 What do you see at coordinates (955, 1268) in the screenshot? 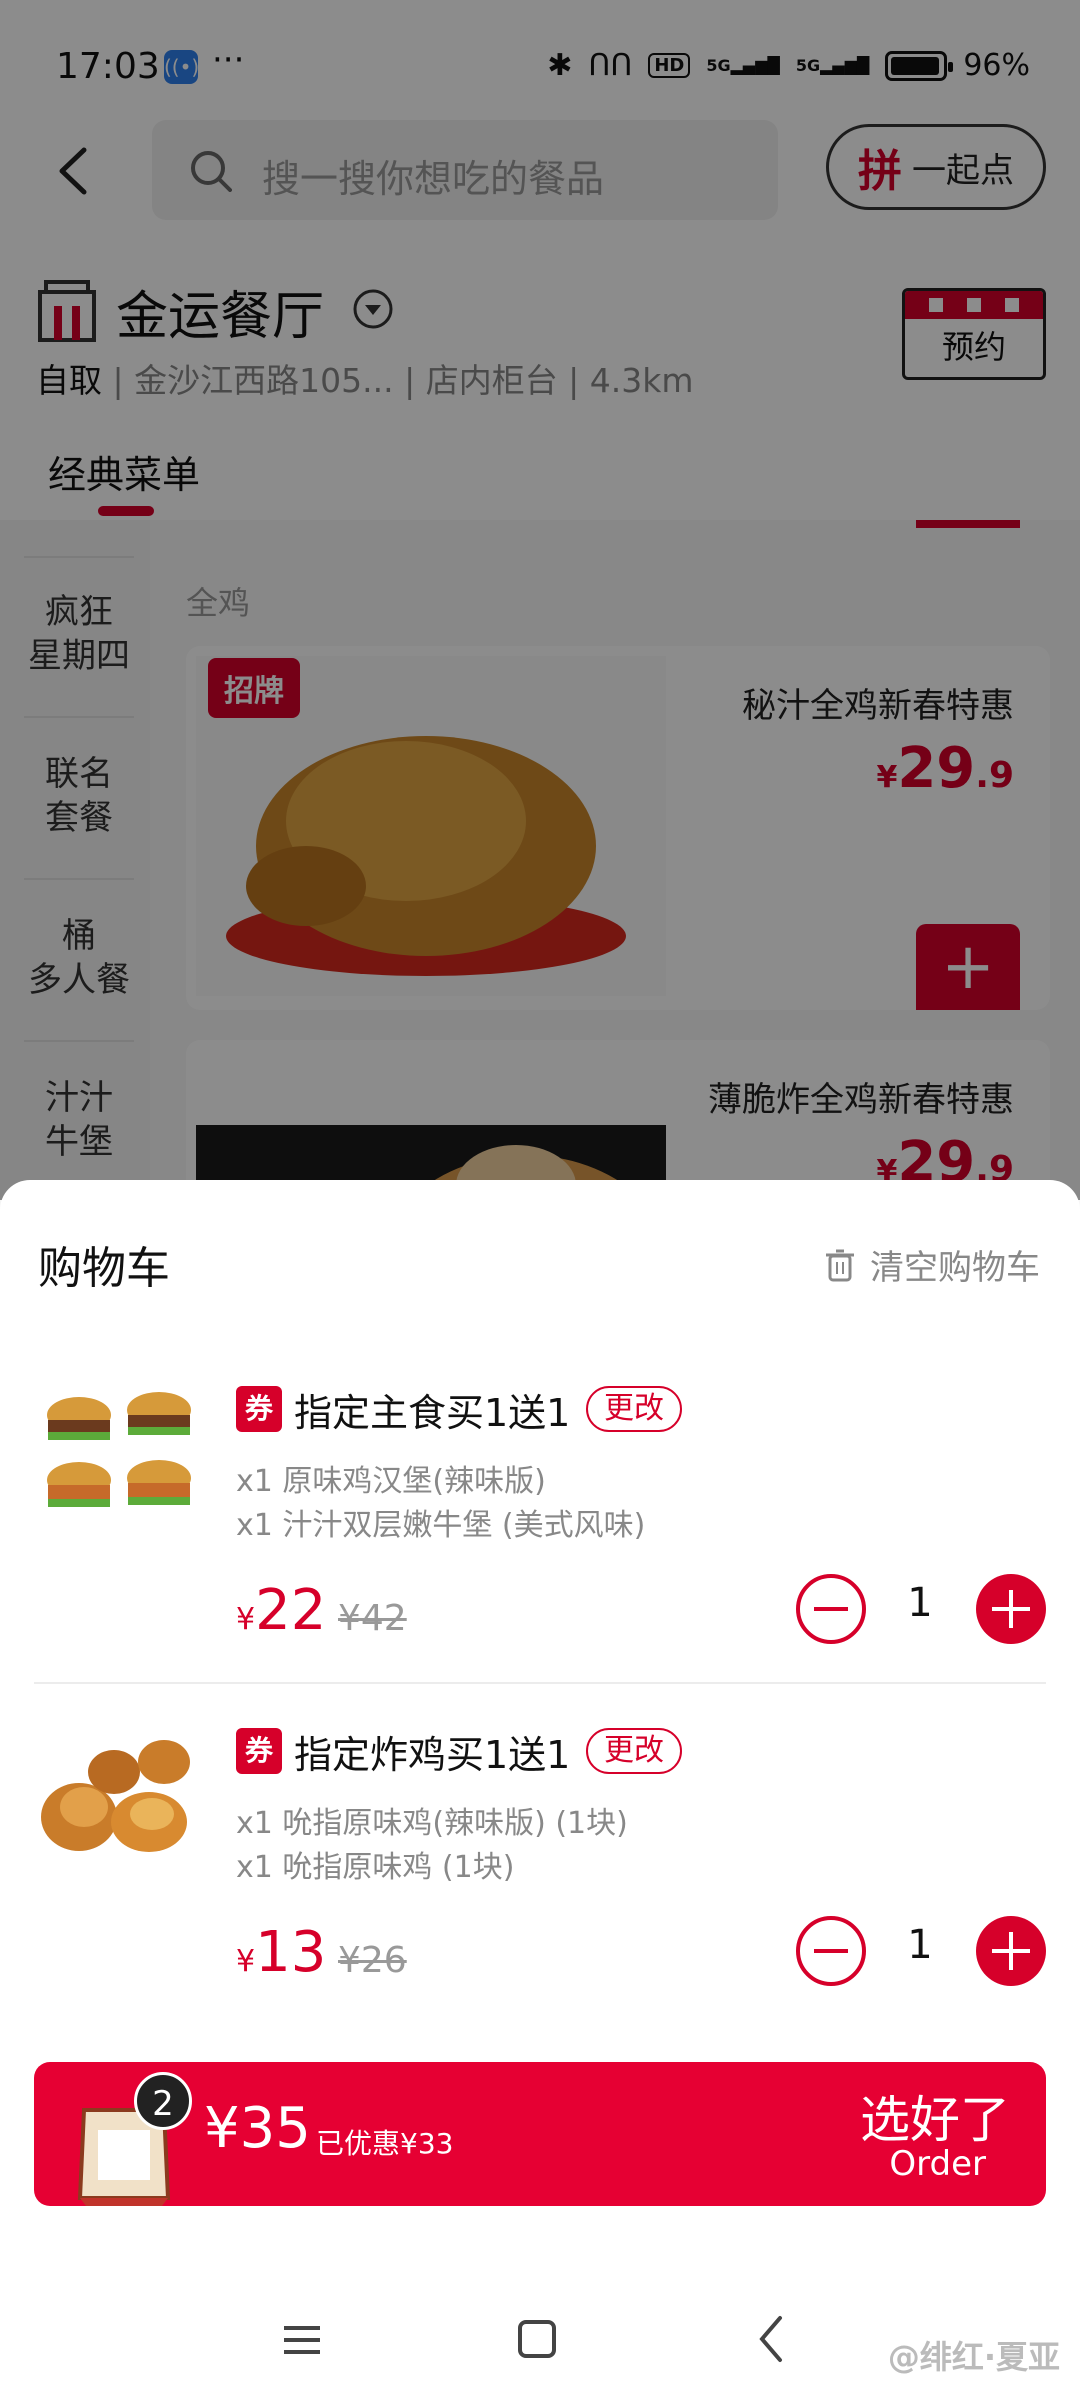
I see `clear-cart-label: 清空购物车` at bounding box center [955, 1268].